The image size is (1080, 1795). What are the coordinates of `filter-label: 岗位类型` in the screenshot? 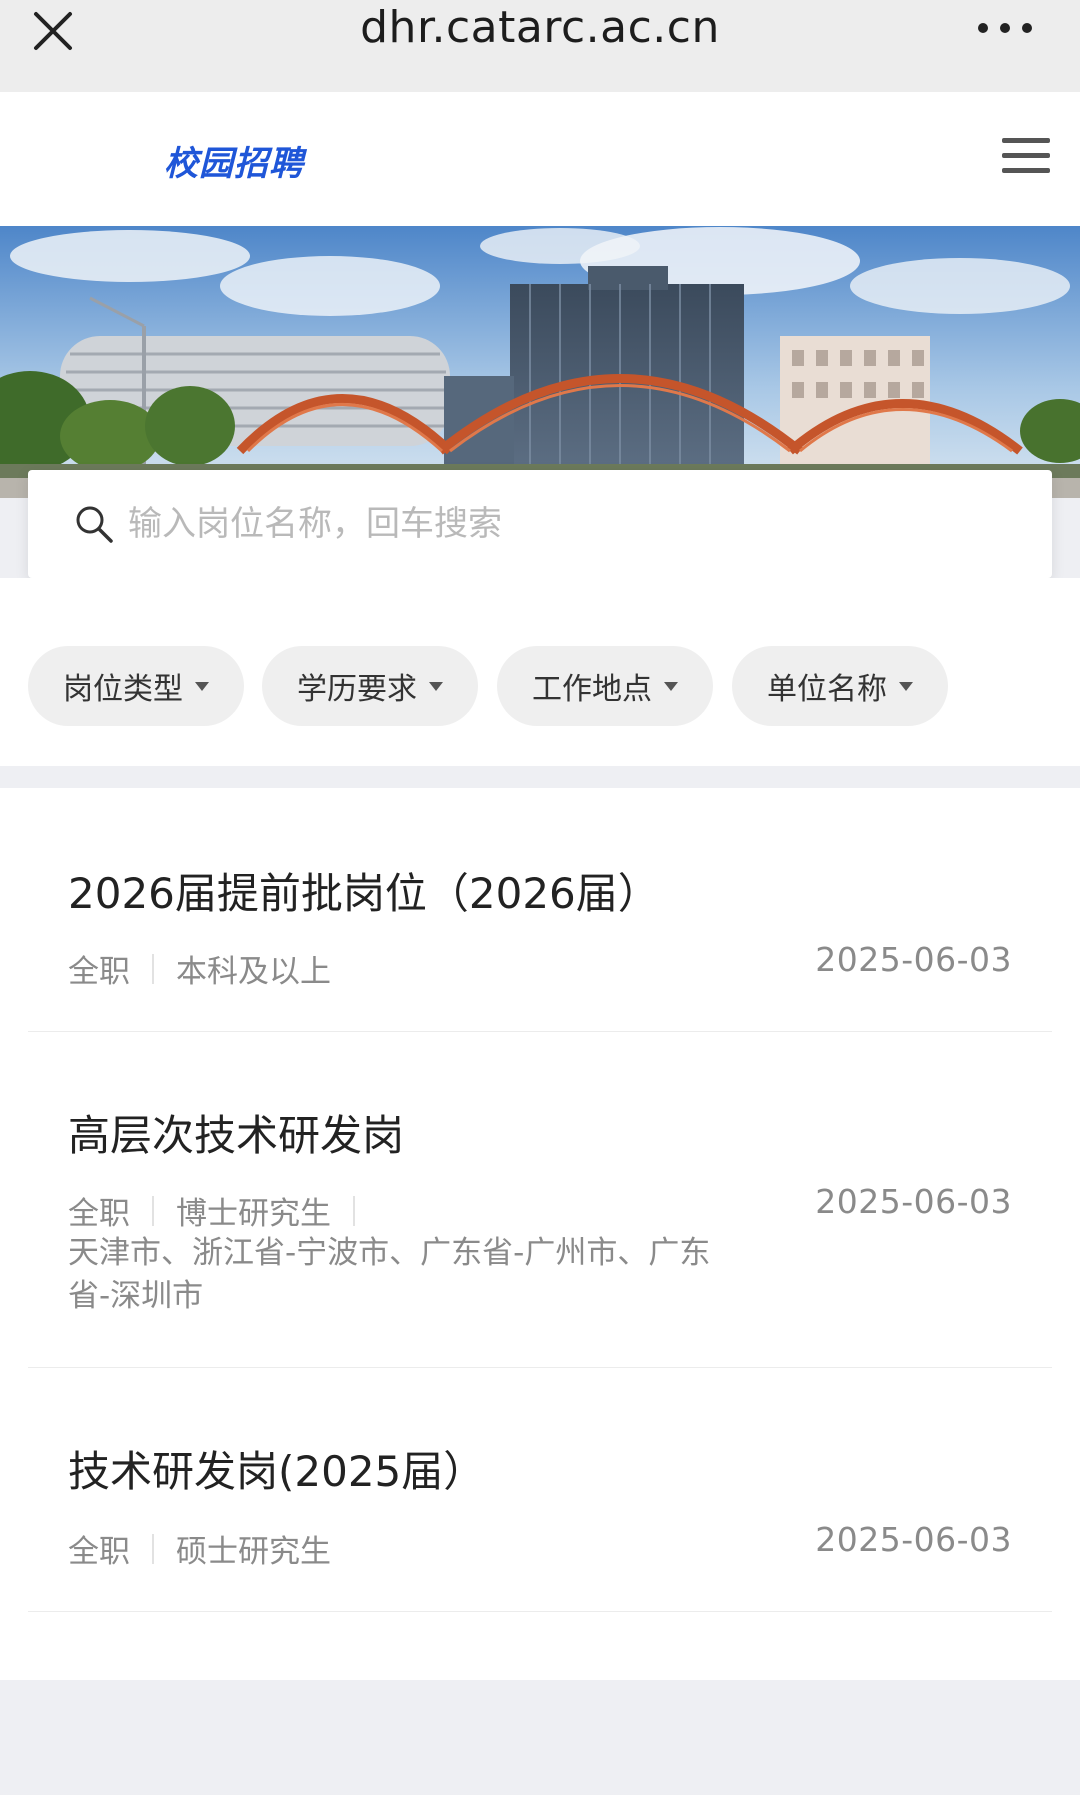 It's located at (123, 689).